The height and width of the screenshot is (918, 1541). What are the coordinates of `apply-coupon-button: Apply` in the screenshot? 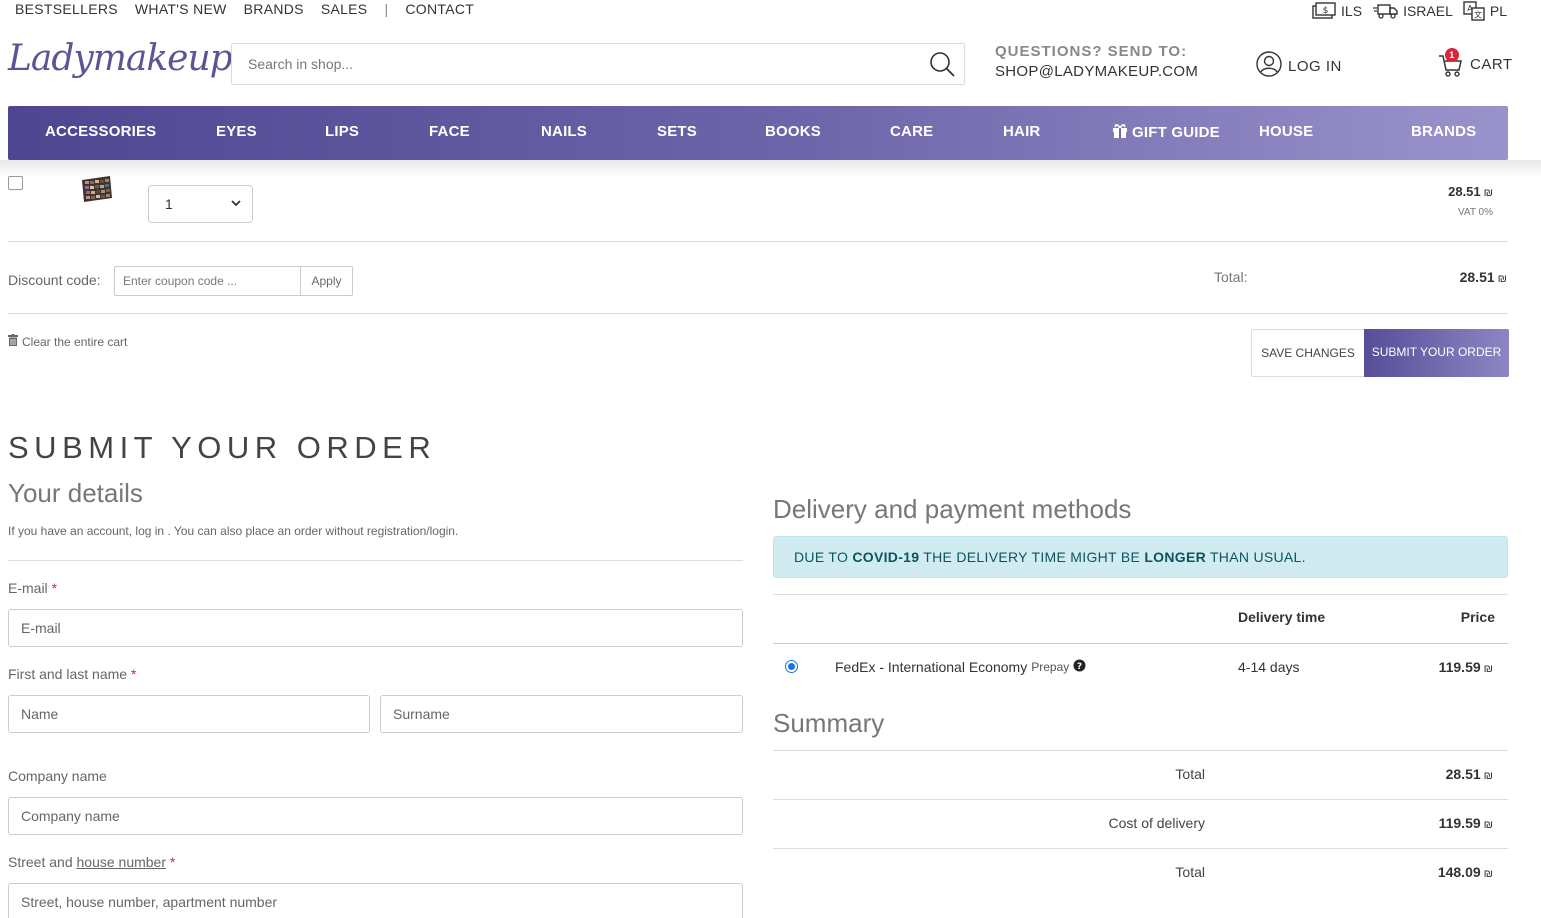 It's located at (326, 281).